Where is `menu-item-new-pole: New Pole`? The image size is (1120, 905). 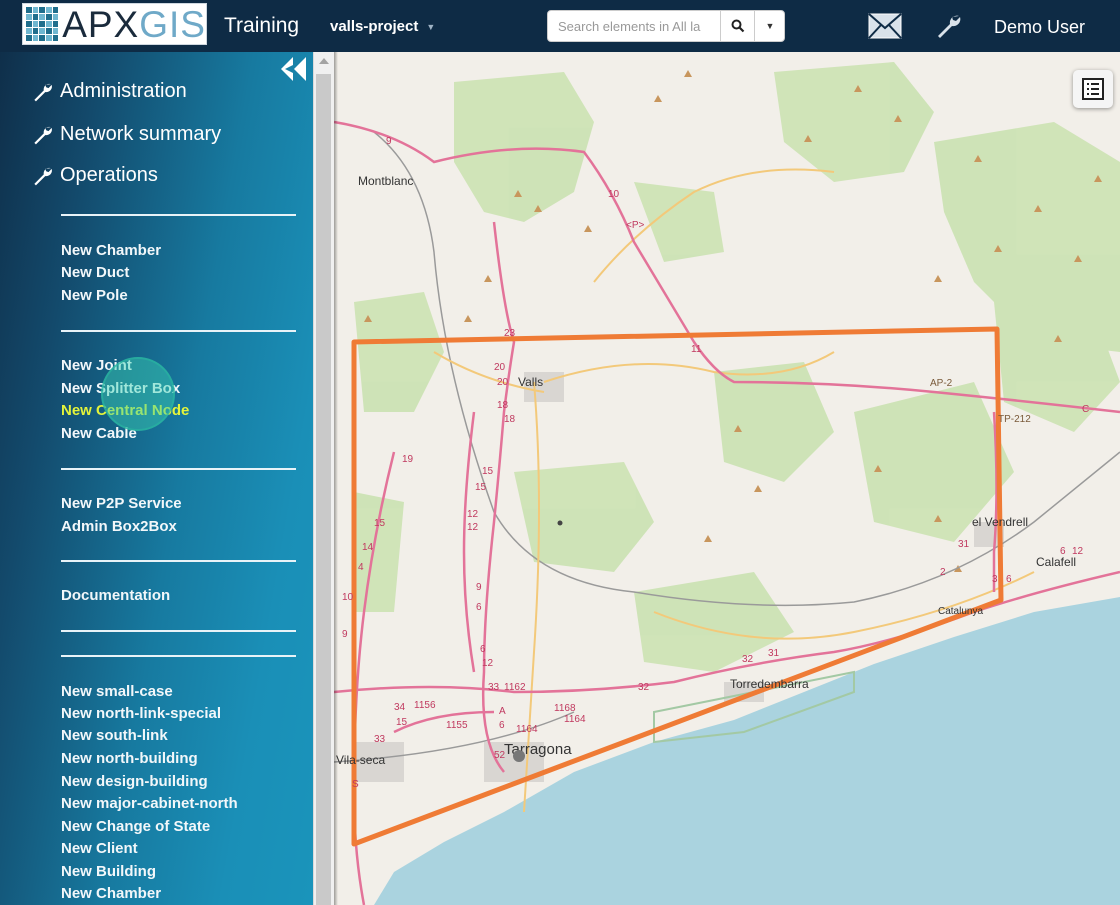 menu-item-new-pole: New Pole is located at coordinates (94, 295).